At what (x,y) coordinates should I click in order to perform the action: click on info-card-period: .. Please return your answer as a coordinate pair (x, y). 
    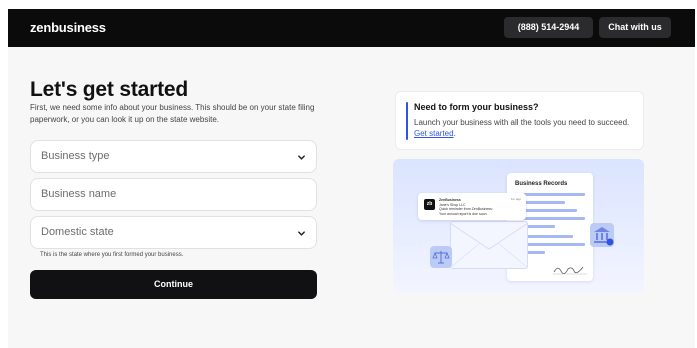
    Looking at the image, I should click on (454, 133).